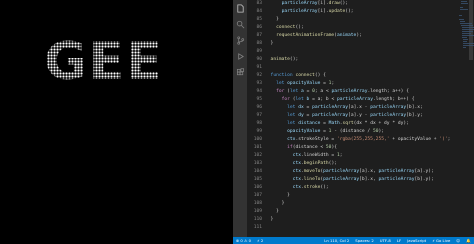  Describe the element at coordinates (364, 240) in the screenshot. I see `indentation-setting: Spaces: 2` at that location.